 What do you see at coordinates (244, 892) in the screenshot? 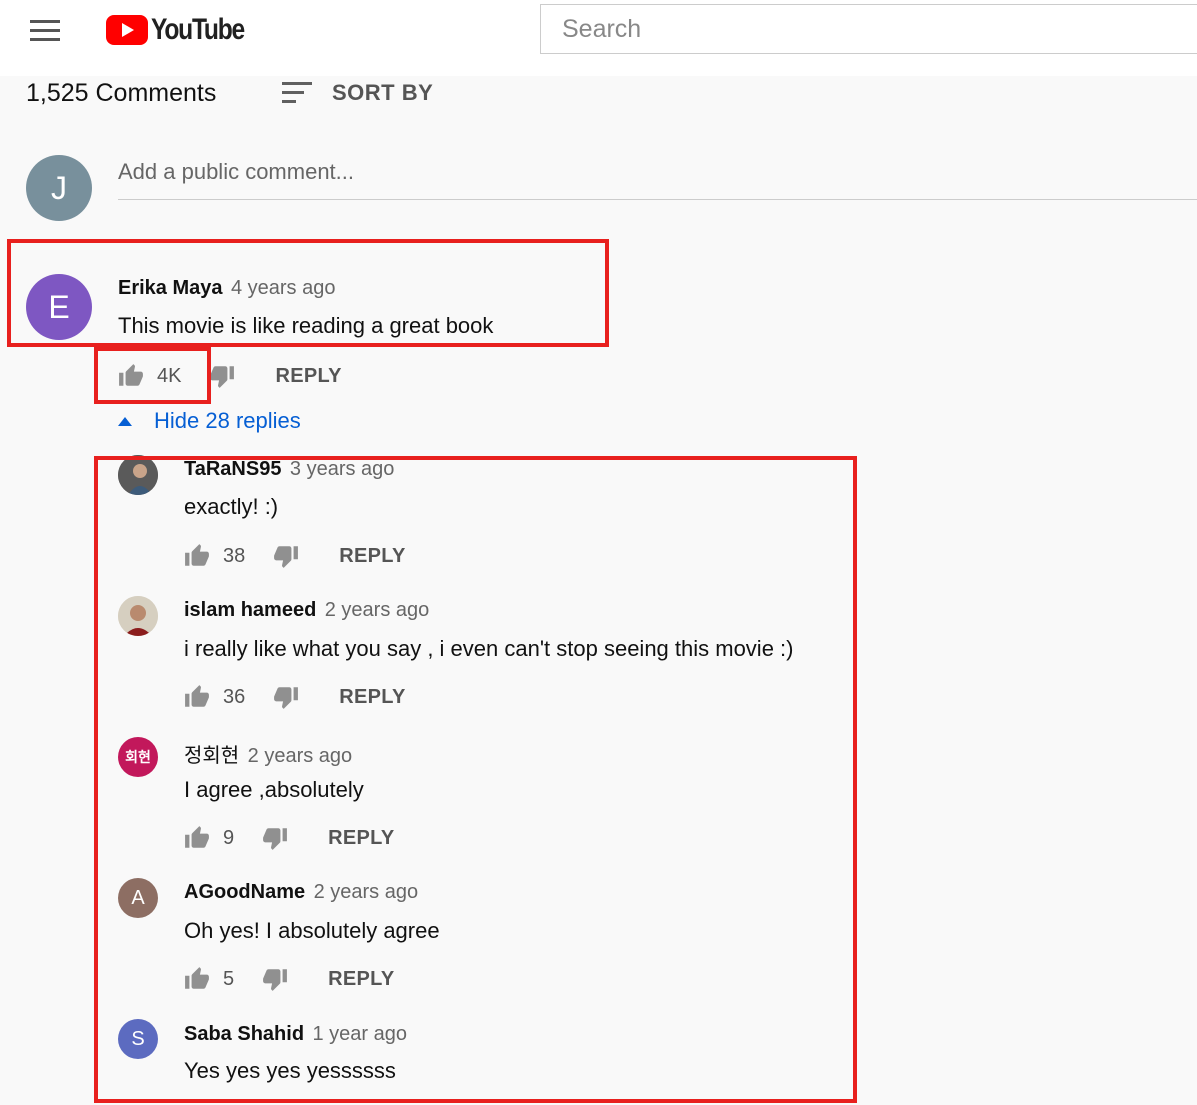
I see `reply-author: AGoodName` at bounding box center [244, 892].